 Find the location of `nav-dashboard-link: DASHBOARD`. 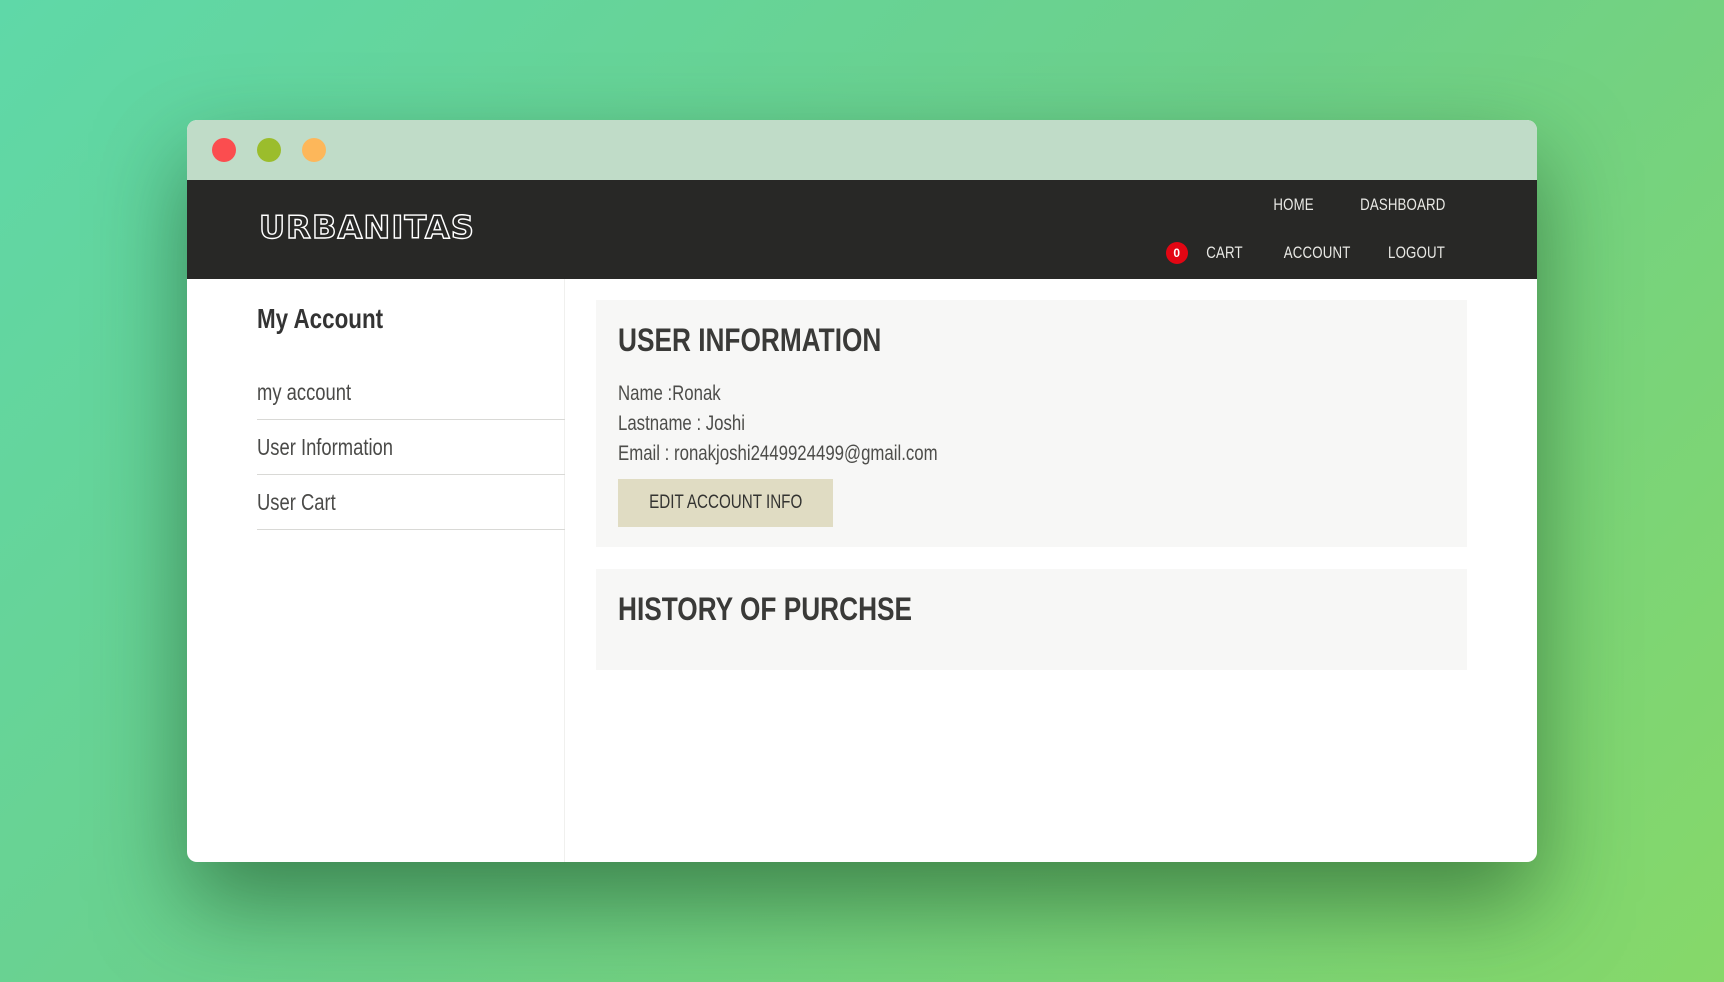

nav-dashboard-link: DASHBOARD is located at coordinates (1402, 205).